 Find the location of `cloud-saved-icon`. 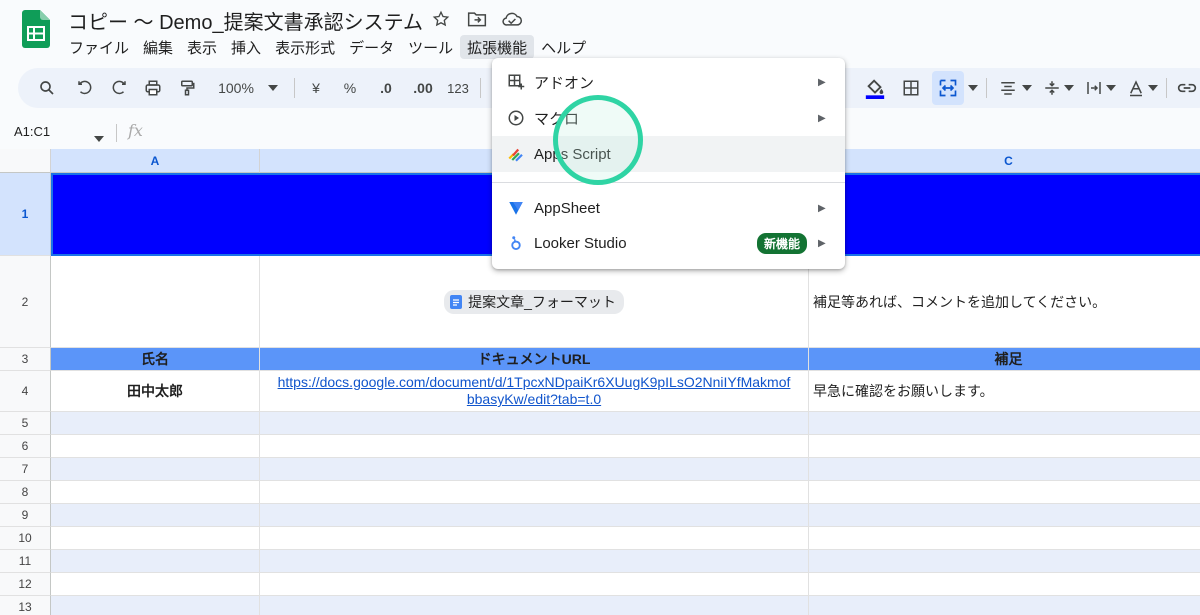

cloud-saved-icon is located at coordinates (512, 19).